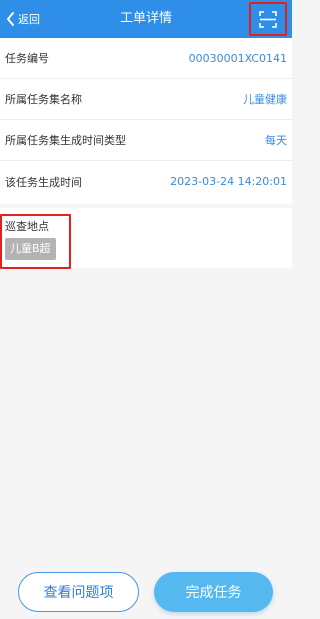 The width and height of the screenshot is (320, 619). Describe the element at coordinates (228, 181) in the screenshot. I see `info-value: 2023-03-24 14:20:01` at that location.